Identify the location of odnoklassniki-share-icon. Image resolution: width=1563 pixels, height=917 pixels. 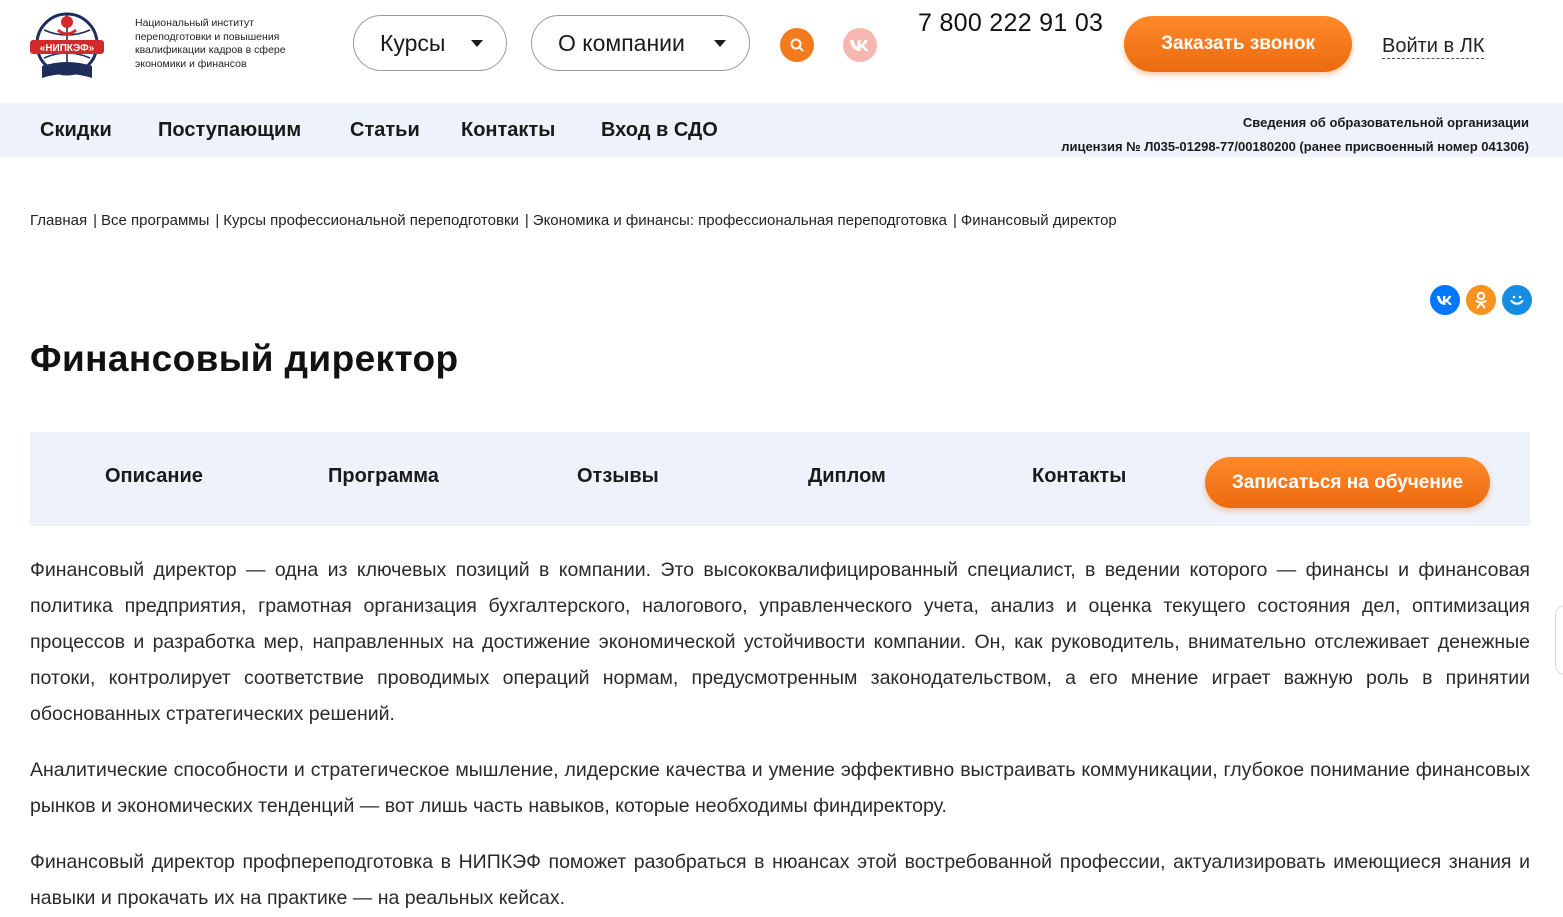
(1481, 300).